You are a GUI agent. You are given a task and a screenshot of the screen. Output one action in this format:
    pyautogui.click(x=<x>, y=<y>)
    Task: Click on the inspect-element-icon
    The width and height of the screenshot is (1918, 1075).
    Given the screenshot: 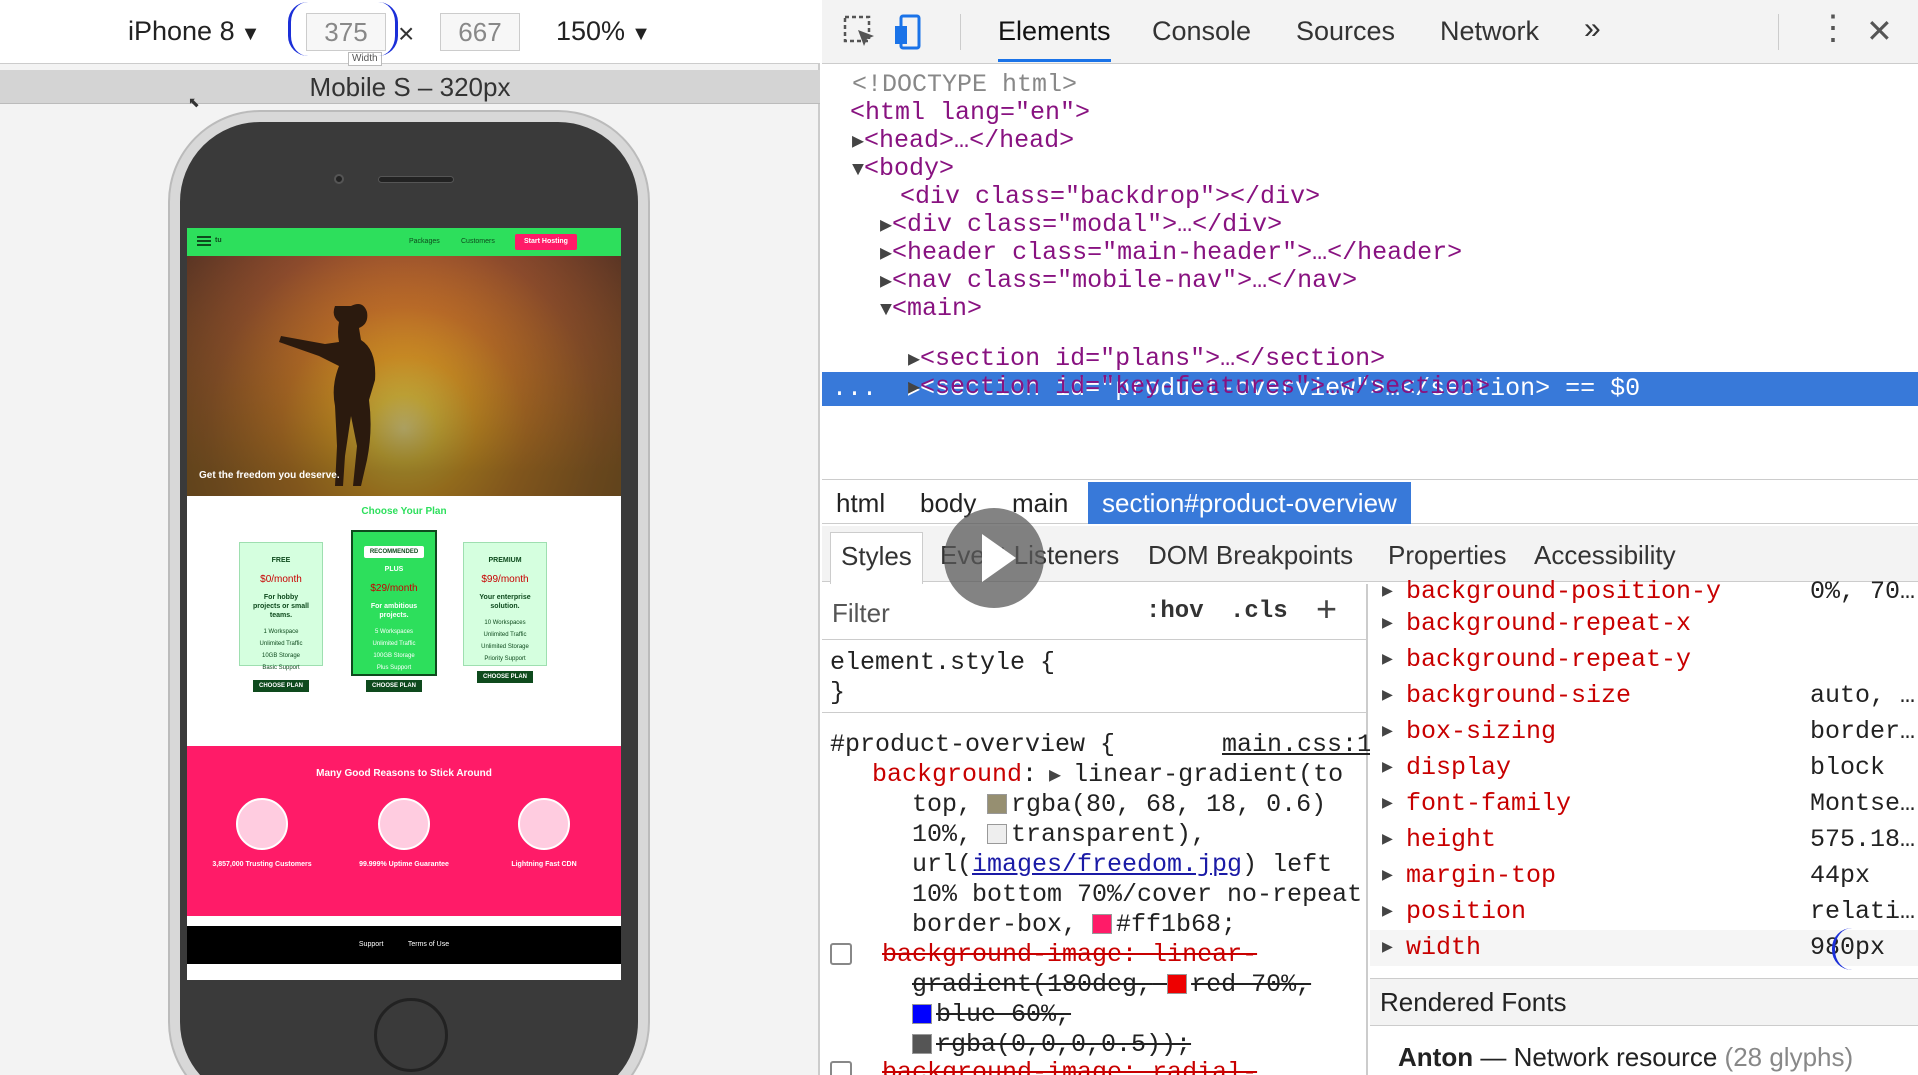 What is the action you would take?
    pyautogui.click(x=860, y=32)
    